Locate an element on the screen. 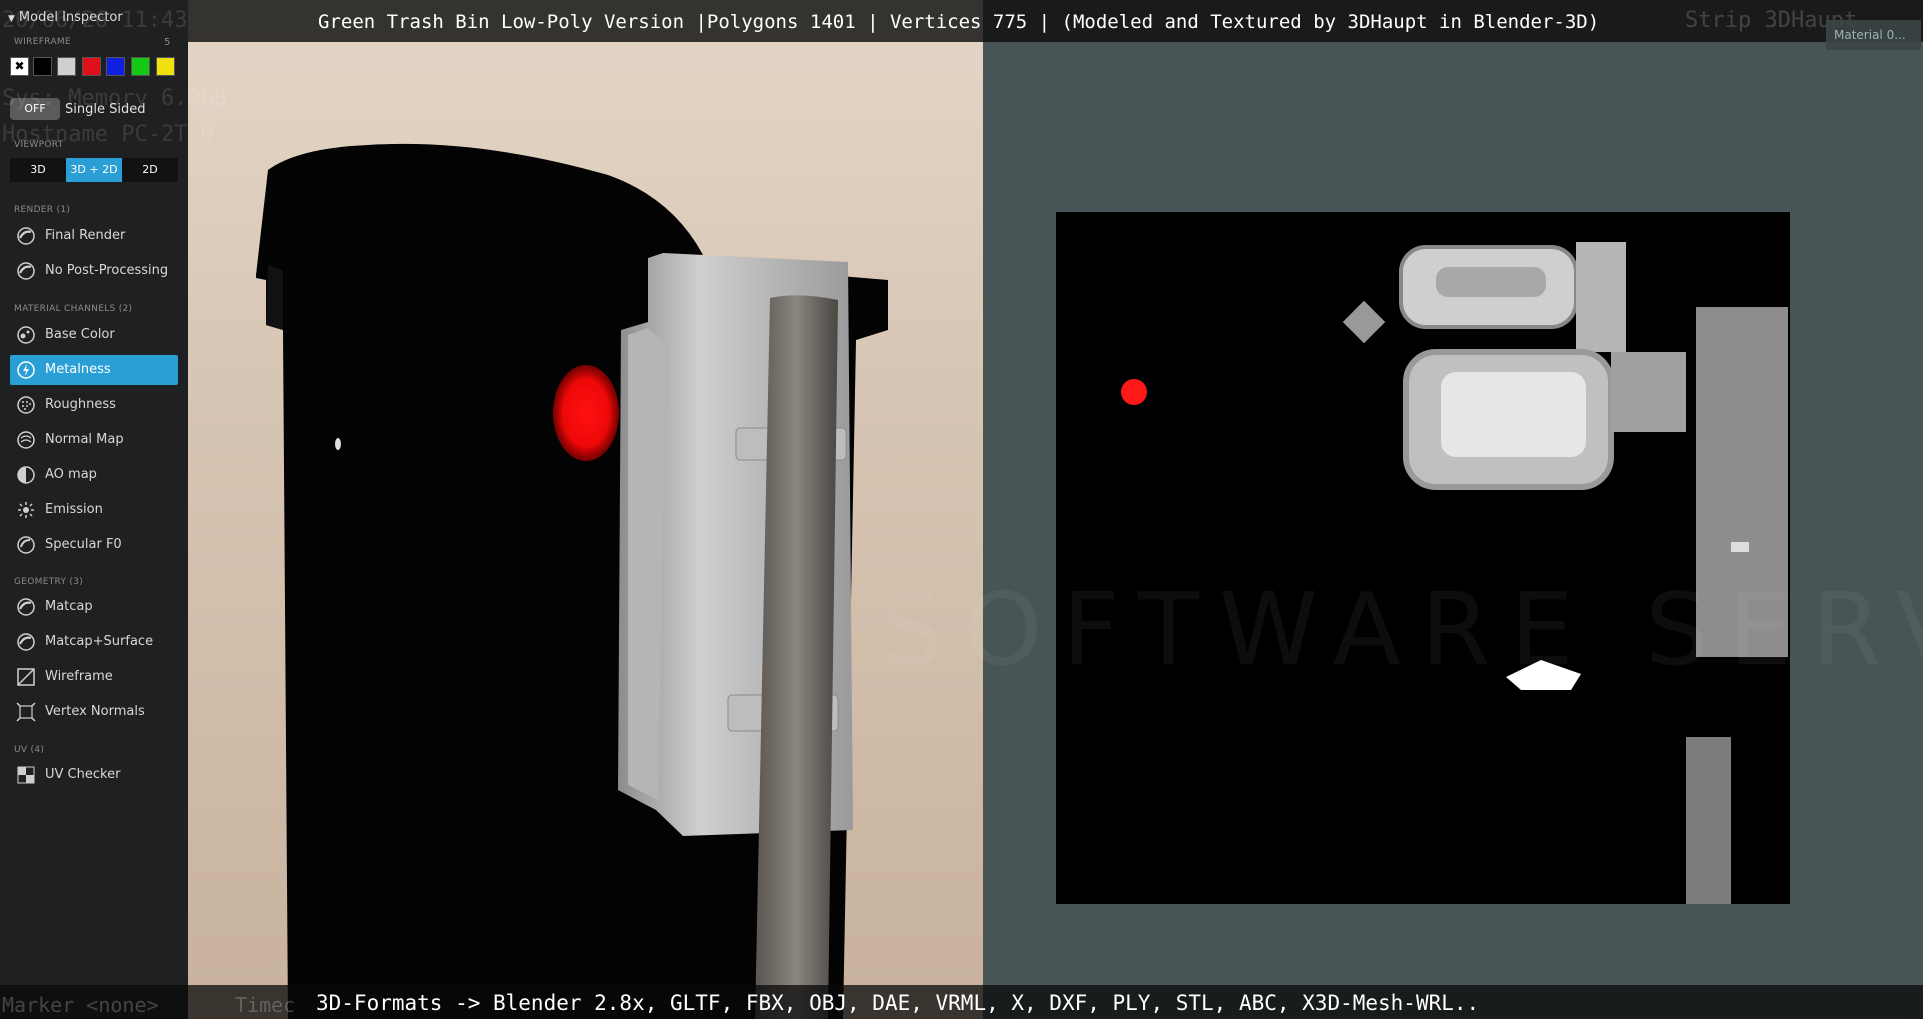 This screenshot has height=1019, width=1923. wireframe-item: Wireframe is located at coordinates (94, 677).